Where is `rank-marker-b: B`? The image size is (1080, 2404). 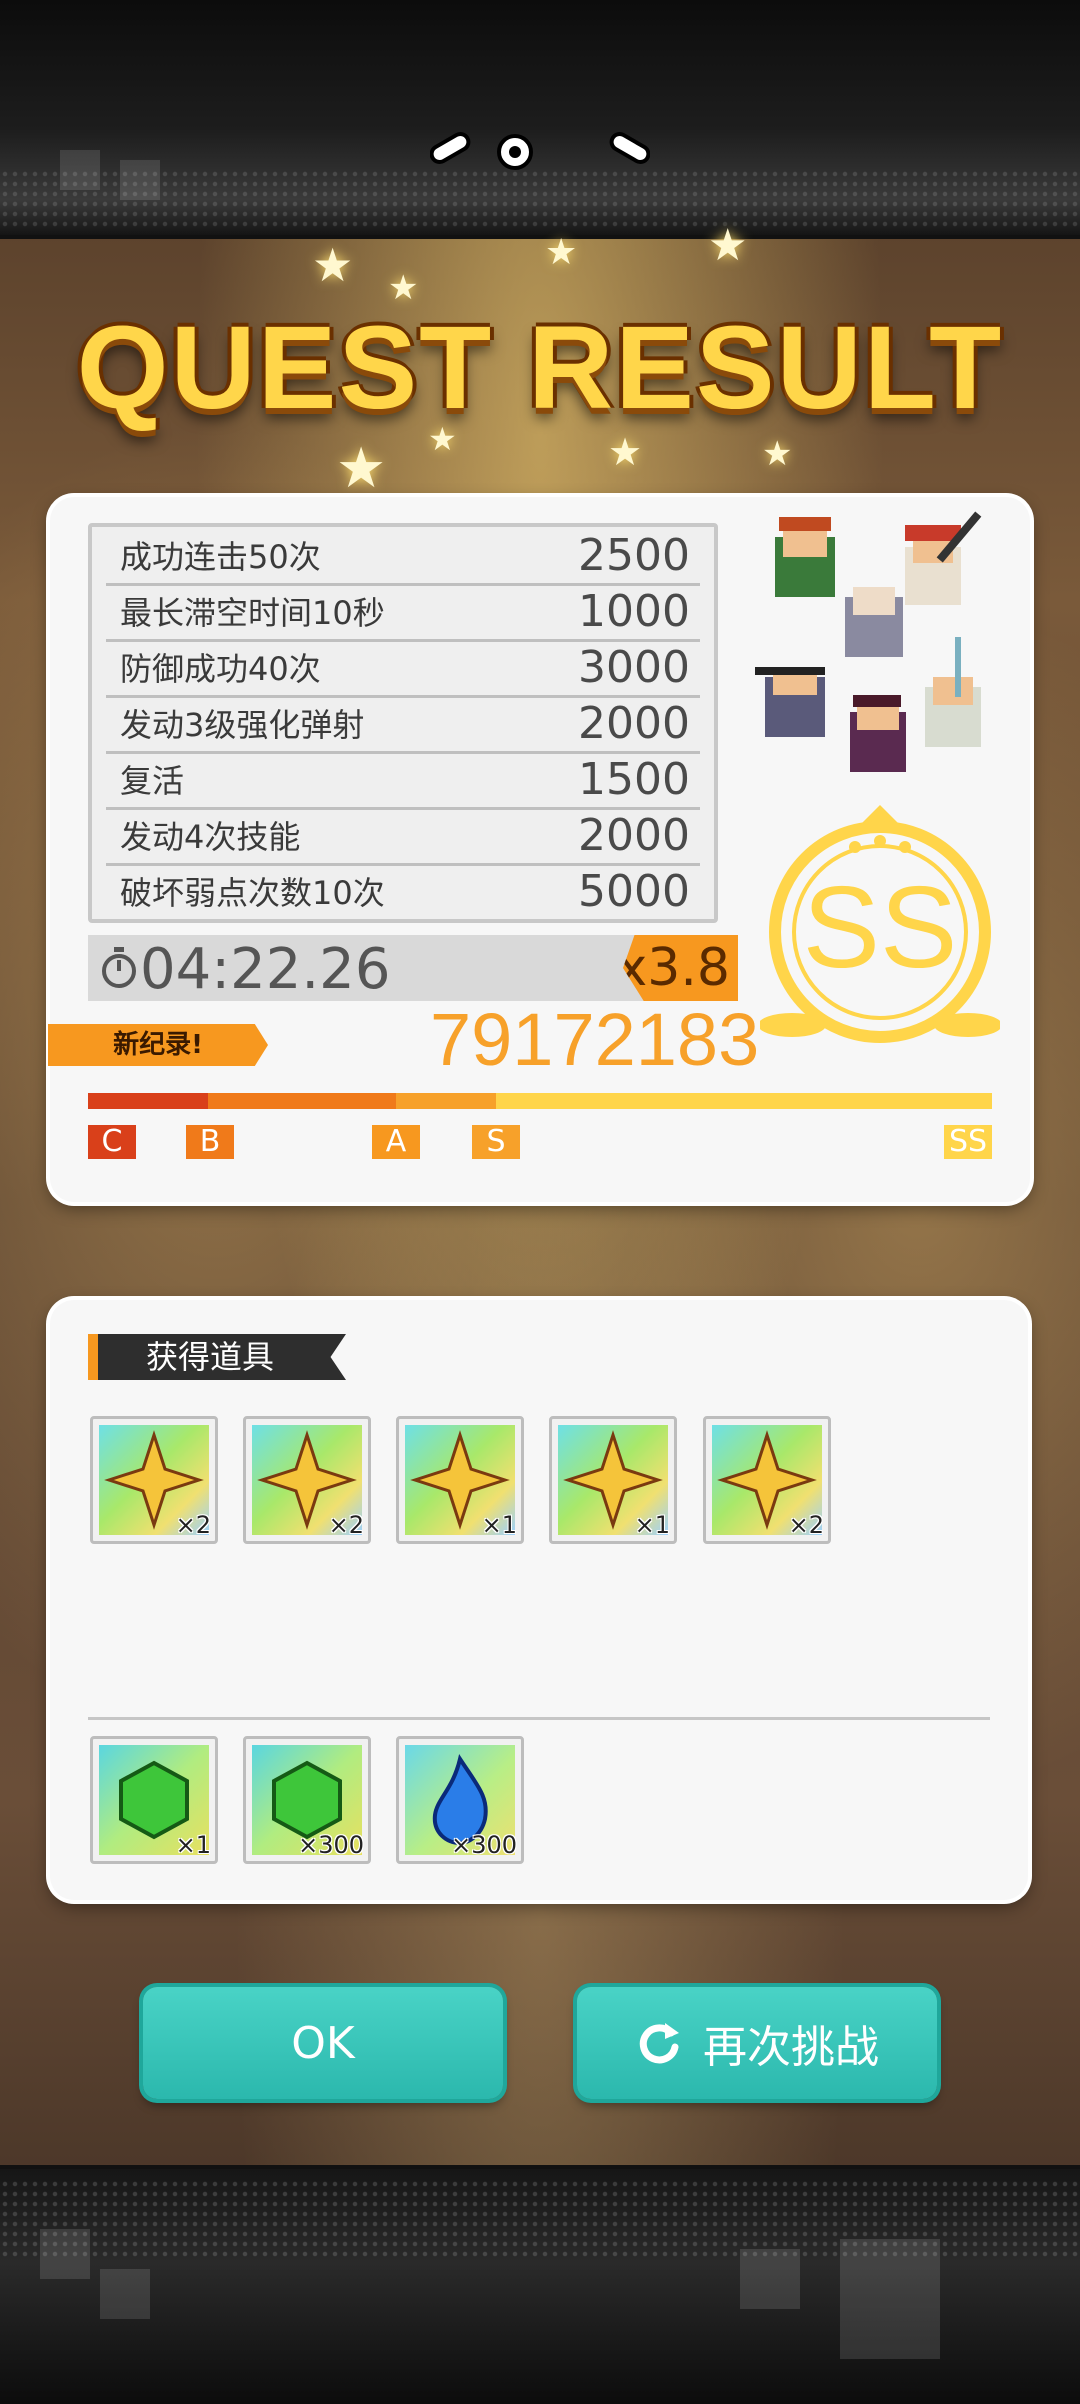
rank-marker-b: B is located at coordinates (210, 1142).